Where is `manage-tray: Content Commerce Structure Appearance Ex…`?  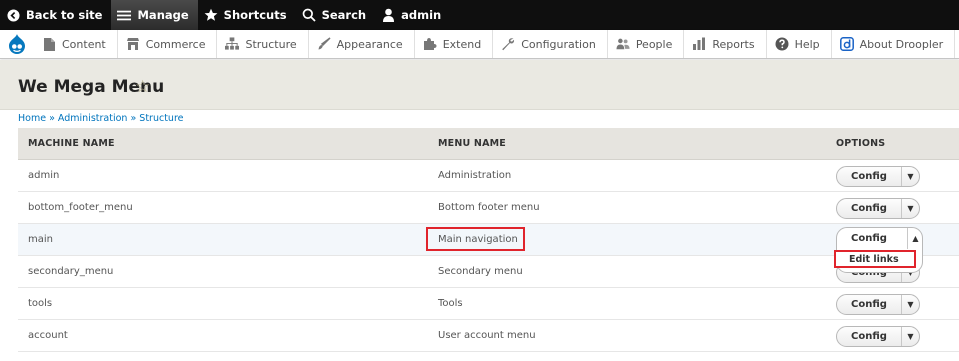 manage-tray: Content Commerce Structure Appearance Ex… is located at coordinates (479, 44).